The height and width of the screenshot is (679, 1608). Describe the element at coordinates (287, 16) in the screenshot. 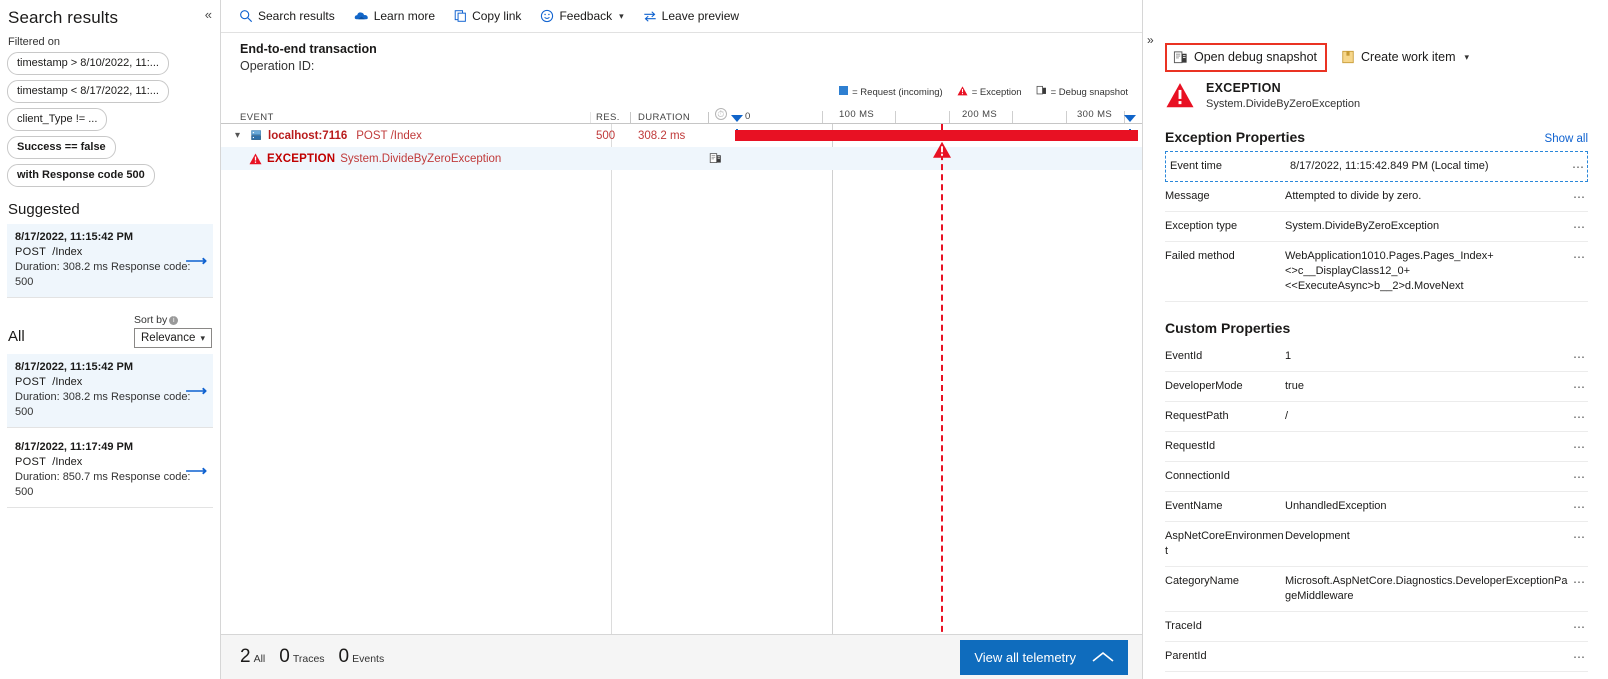

I see `command-search-results: Search results` at that location.